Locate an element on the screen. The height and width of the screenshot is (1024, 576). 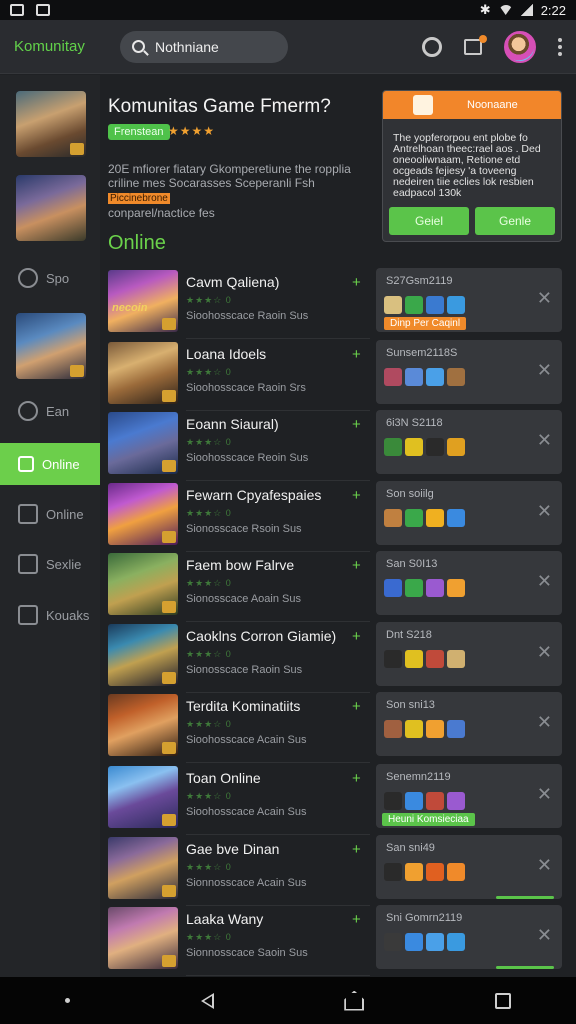
game-name: Terdita Kominatiits is located at coordinates (243, 706).